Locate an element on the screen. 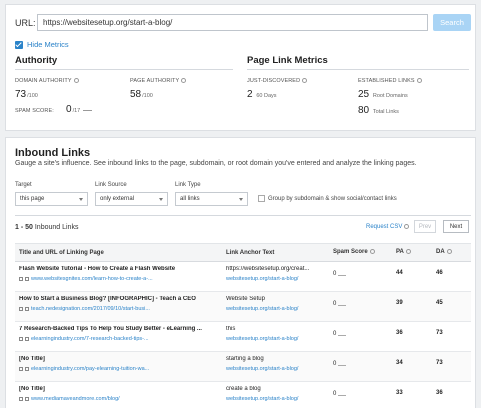 The height and width of the screenshot is (408, 481). page-authority-value: 58/100 is located at coordinates (141, 94).